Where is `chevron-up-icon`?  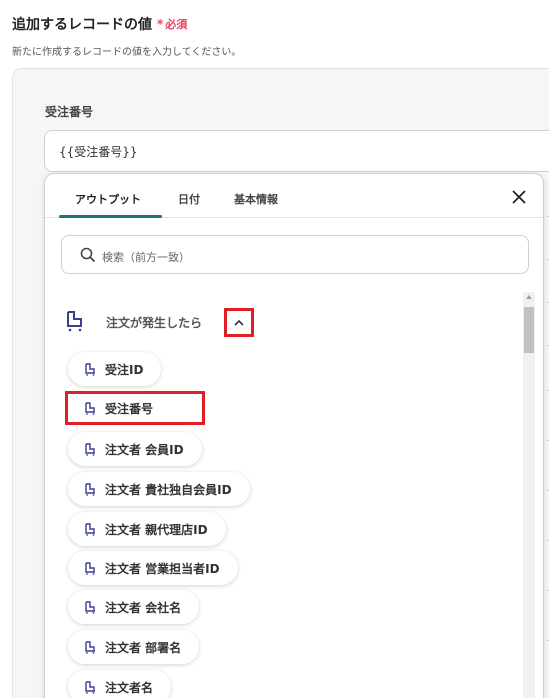 chevron-up-icon is located at coordinates (239, 322).